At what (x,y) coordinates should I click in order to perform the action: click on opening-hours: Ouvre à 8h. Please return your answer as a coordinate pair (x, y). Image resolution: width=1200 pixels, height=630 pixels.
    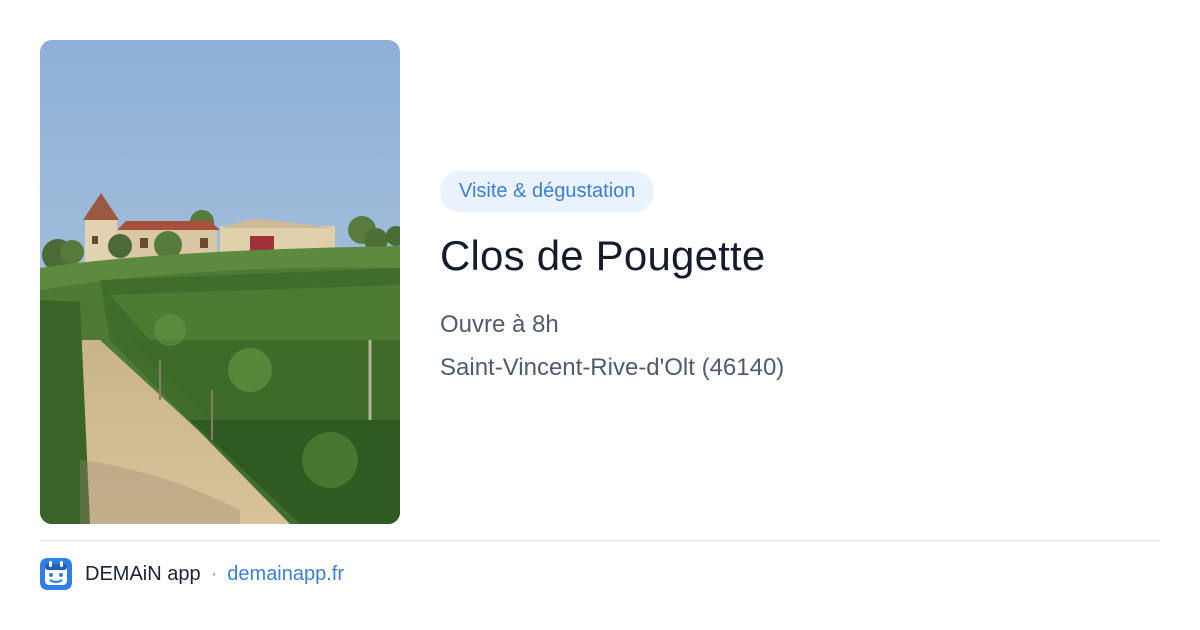
    Looking at the image, I should click on (499, 324).